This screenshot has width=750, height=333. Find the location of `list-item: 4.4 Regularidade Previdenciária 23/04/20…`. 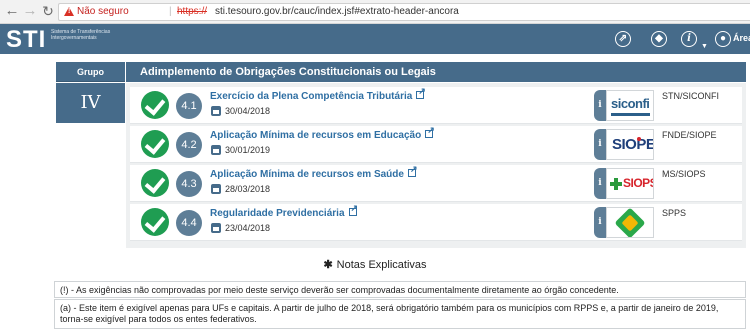

list-item: 4.4 Regularidade Previdenciária 23/04/20… is located at coordinates (436, 222).